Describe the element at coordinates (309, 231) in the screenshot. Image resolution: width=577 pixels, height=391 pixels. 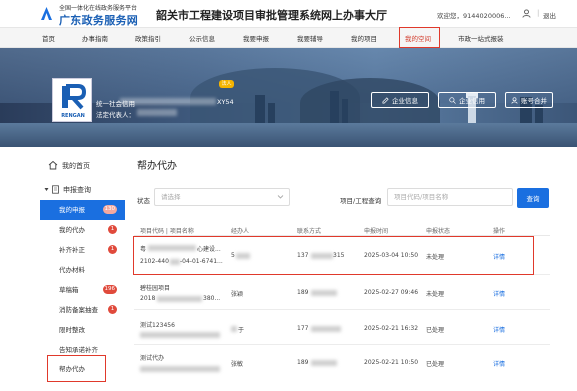
I see `col-header-contact: 联系方式` at that location.